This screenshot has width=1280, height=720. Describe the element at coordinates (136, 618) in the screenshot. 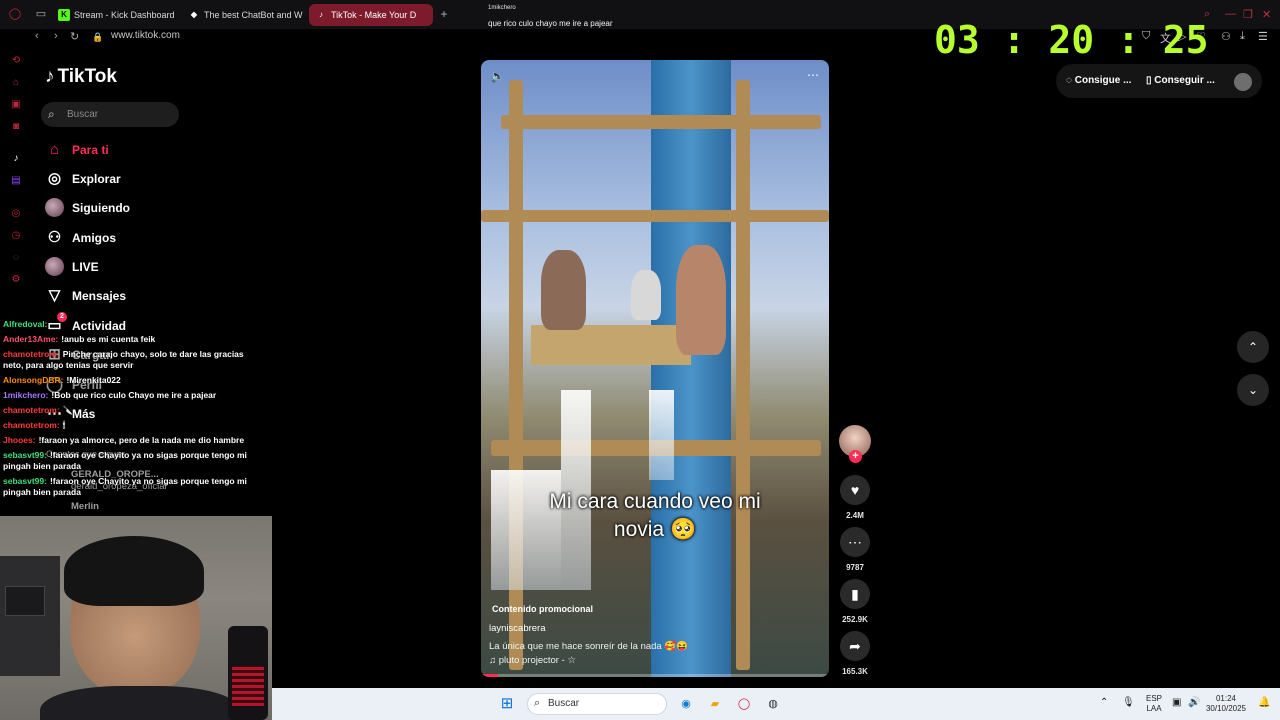

I see `webcam-feed` at that location.